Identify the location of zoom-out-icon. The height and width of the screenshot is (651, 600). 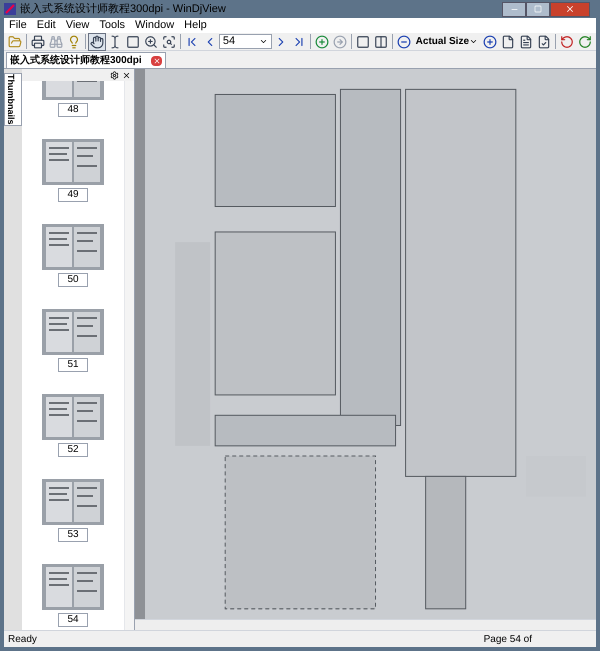
(403, 41).